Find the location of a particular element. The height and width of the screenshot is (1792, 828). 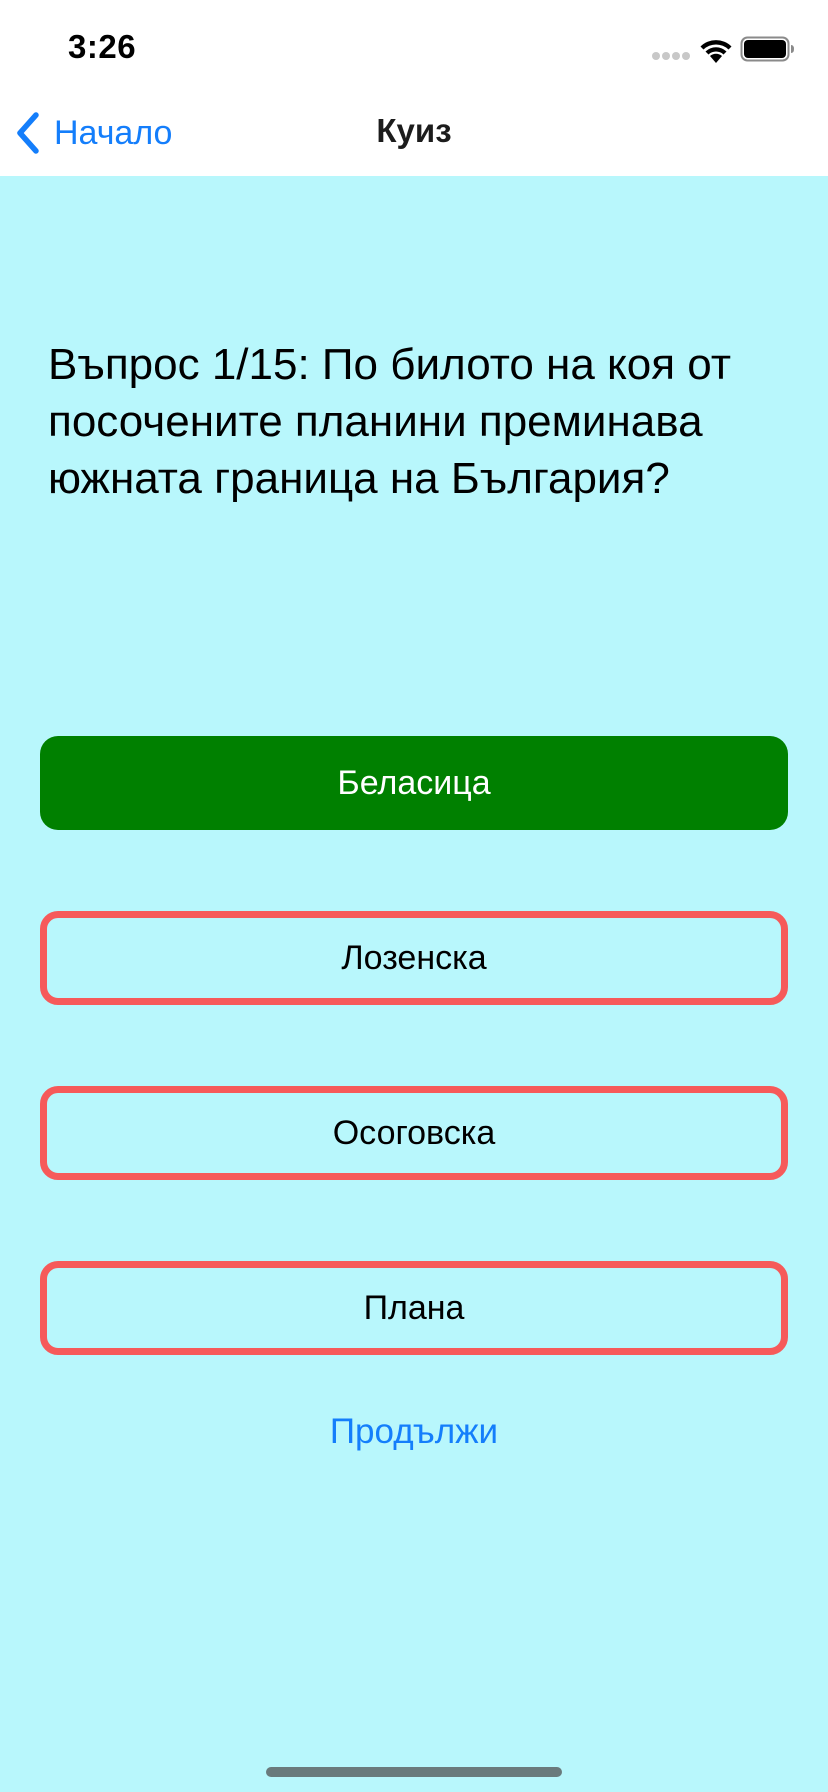

answer-button-wrong: Лозенска is located at coordinates (414, 958).